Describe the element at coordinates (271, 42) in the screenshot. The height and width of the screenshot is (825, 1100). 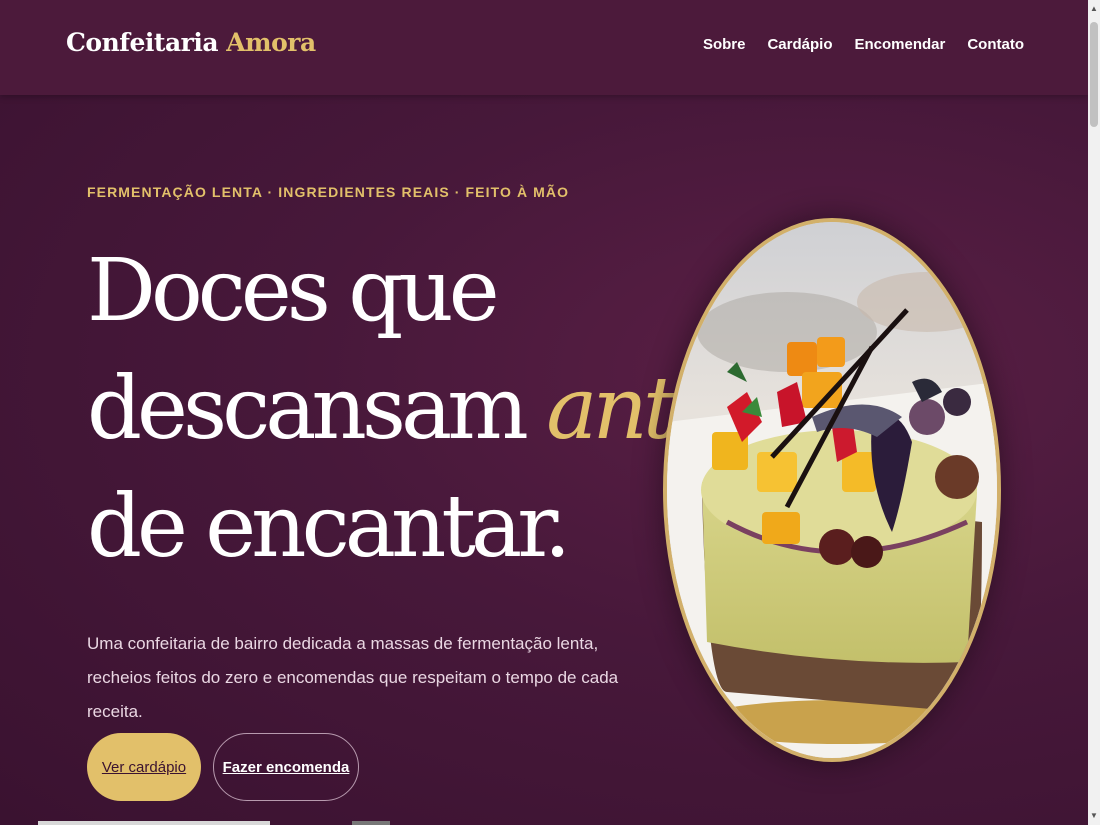
I see `brand-accent: Amora` at that location.